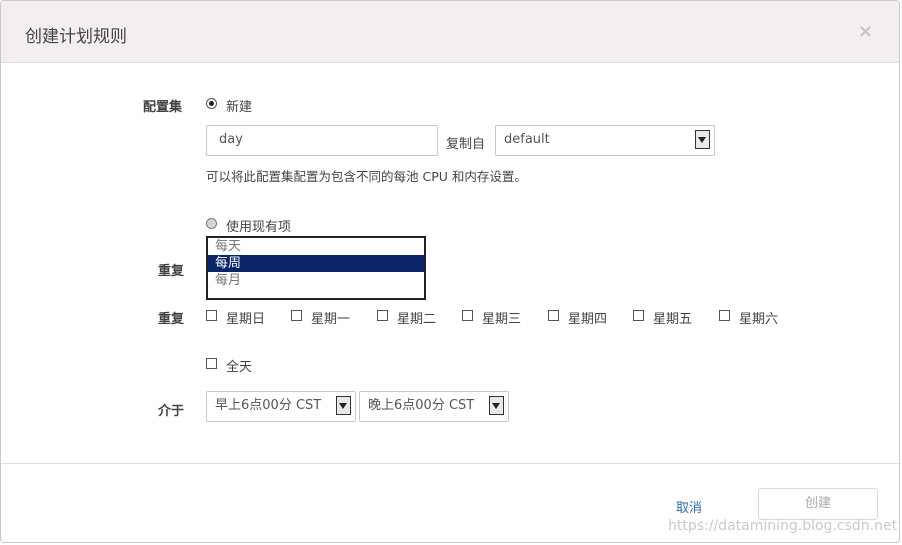 This screenshot has height=545, width=902. I want to click on checkbox-thursday, so click(553, 315).